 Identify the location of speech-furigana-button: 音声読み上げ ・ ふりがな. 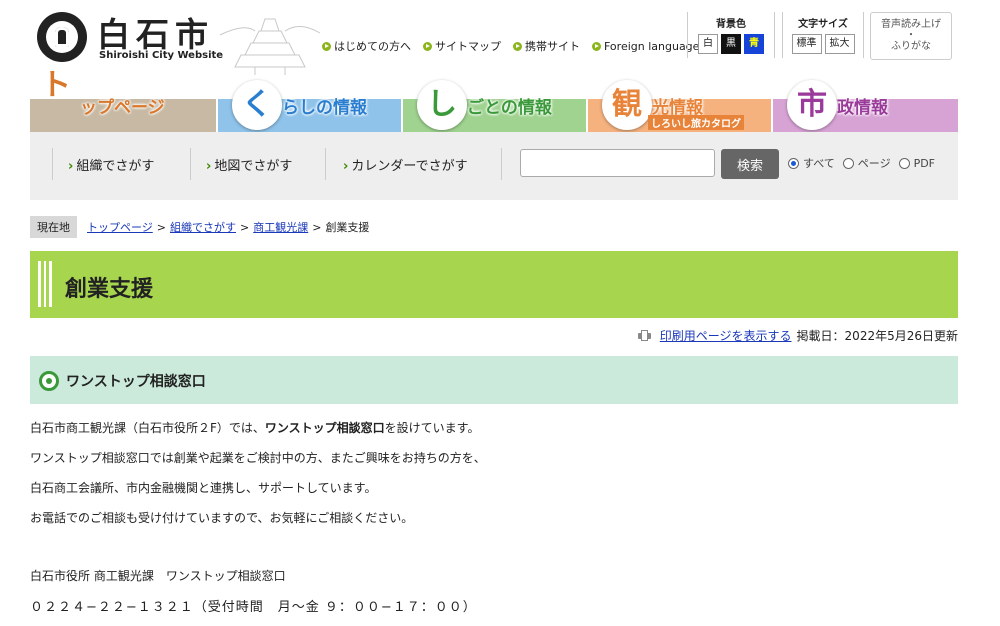
(911, 36).